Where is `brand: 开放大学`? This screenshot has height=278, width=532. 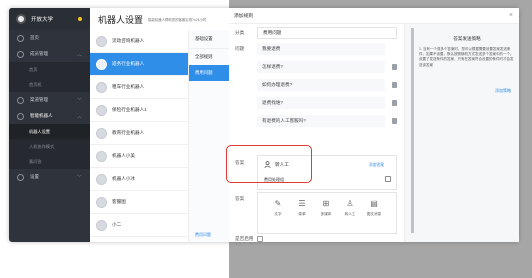 brand: 开放大学 is located at coordinates (49, 19).